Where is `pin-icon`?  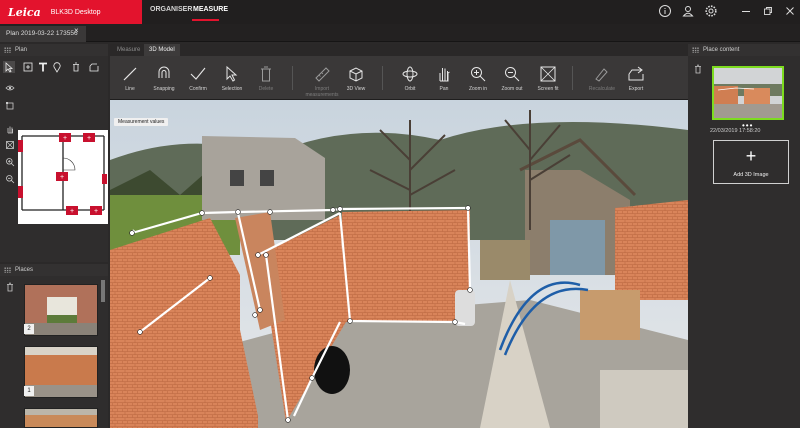 pin-icon is located at coordinates (57, 67).